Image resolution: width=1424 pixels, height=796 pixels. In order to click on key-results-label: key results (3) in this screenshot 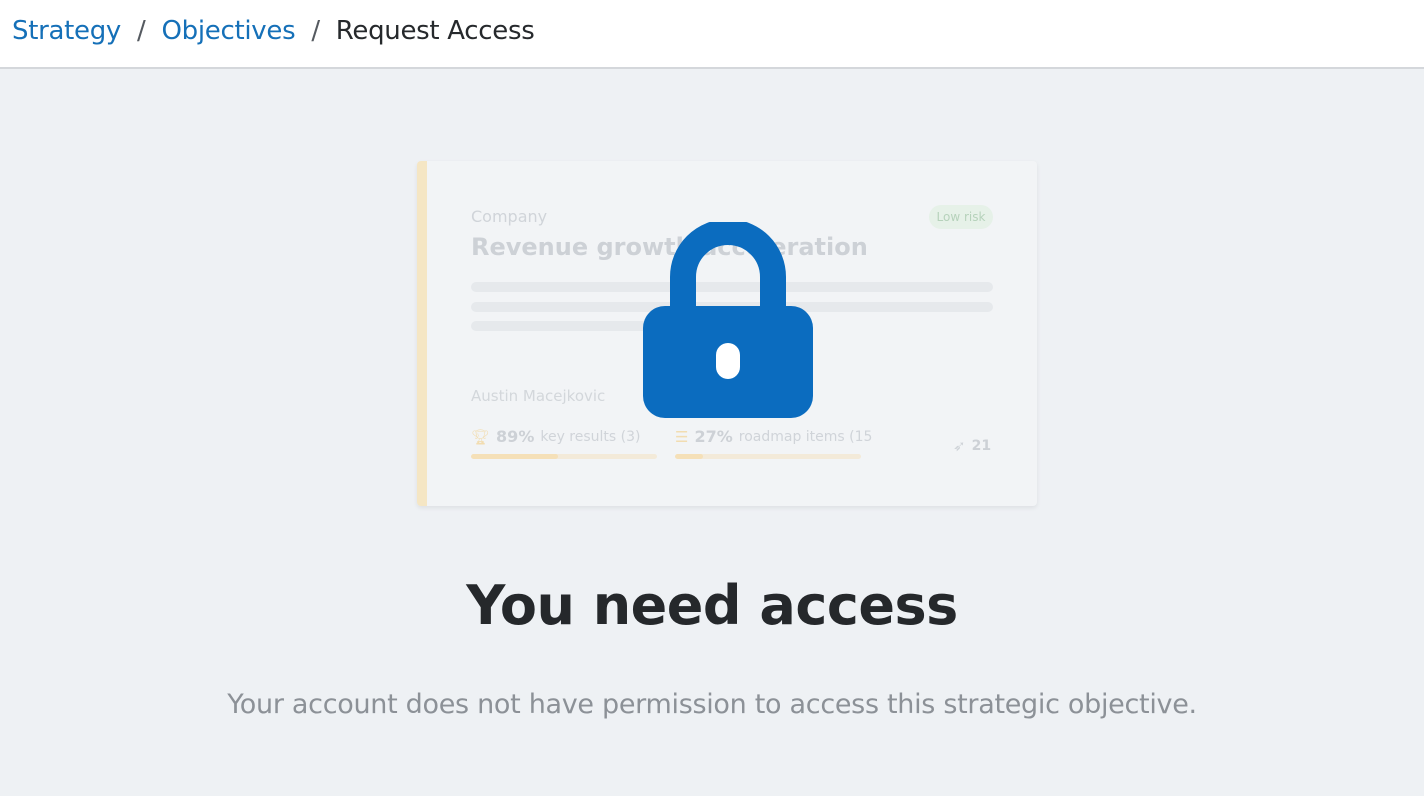, I will do `click(590, 436)`.